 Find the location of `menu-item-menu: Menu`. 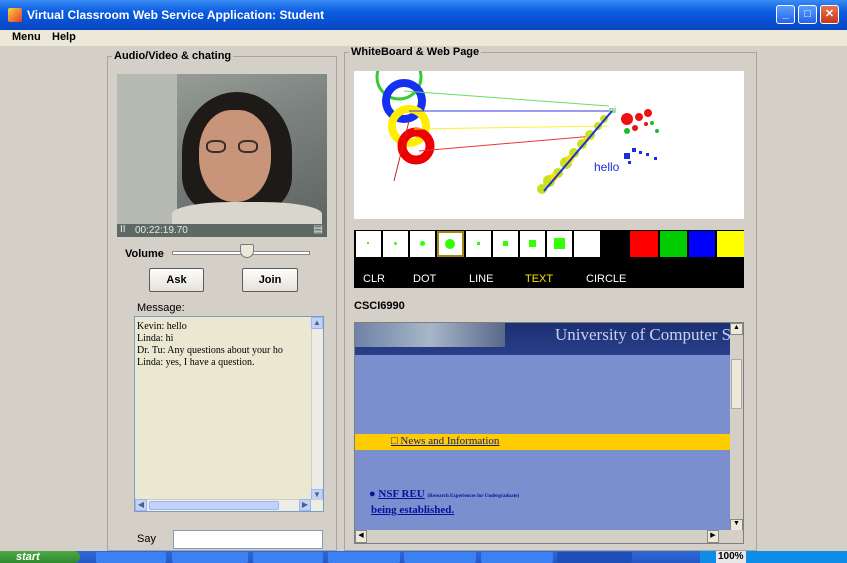

menu-item-menu: Menu is located at coordinates (26, 37).